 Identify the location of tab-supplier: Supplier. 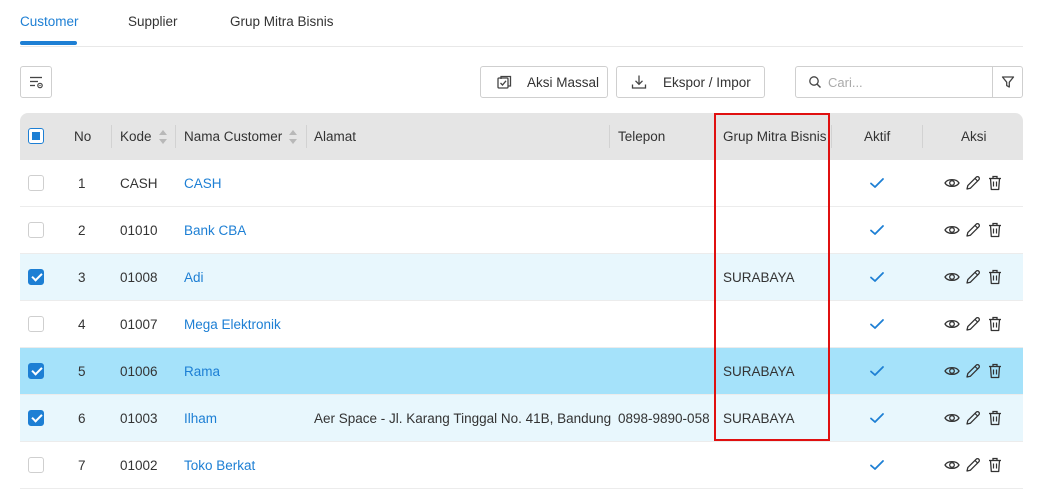
(153, 21).